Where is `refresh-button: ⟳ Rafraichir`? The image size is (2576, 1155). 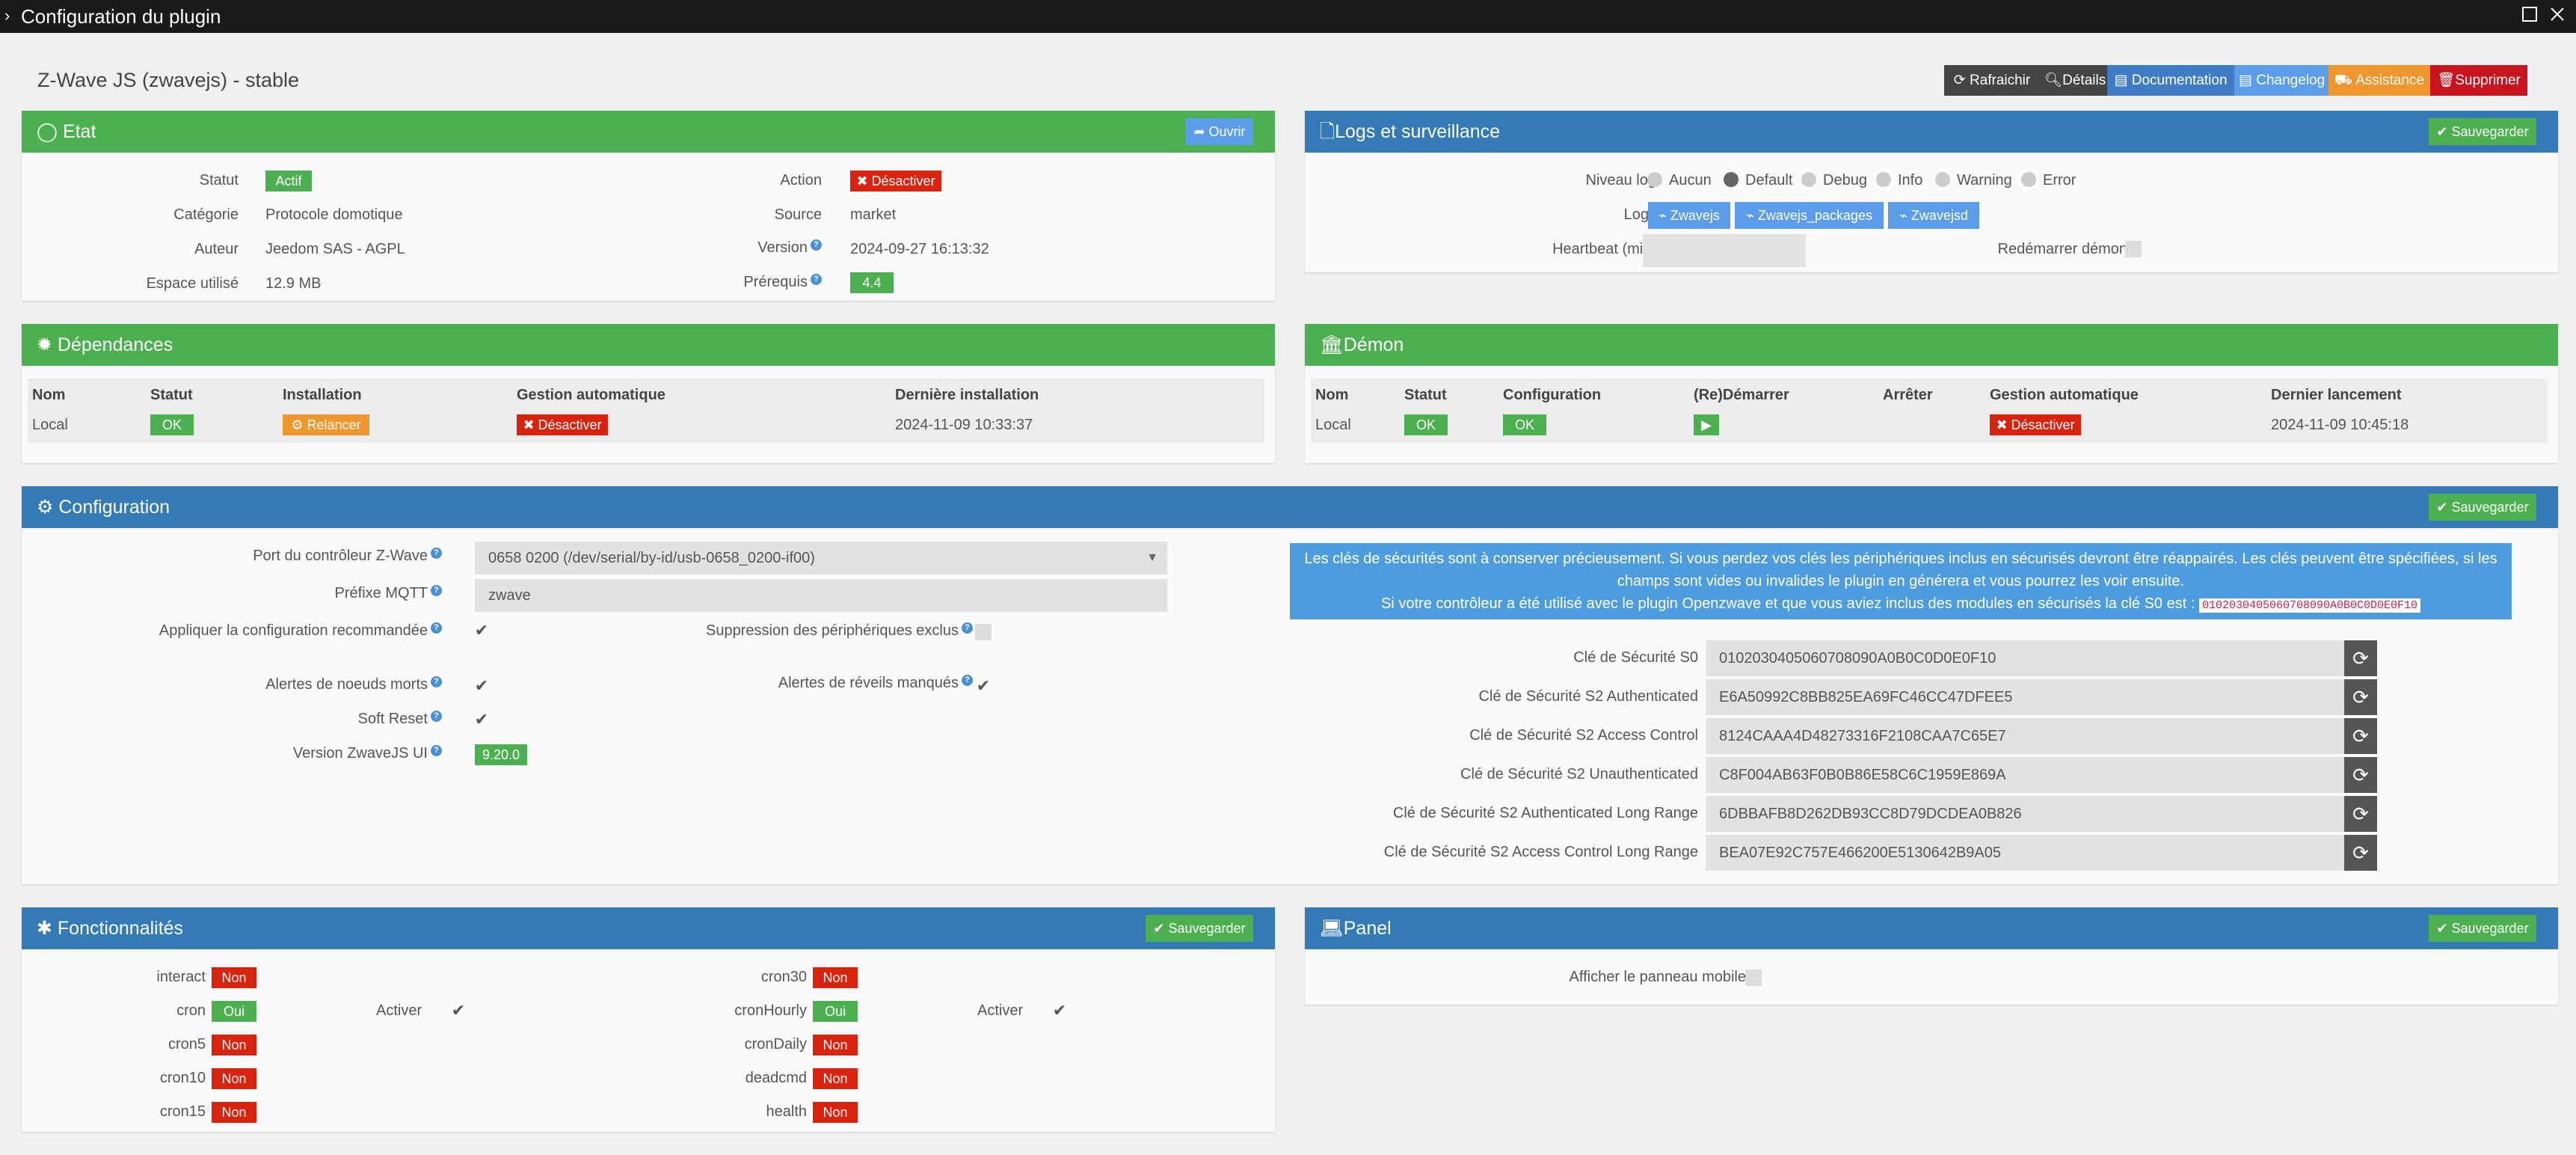 refresh-button: ⟳ Rafraichir is located at coordinates (1992, 81).